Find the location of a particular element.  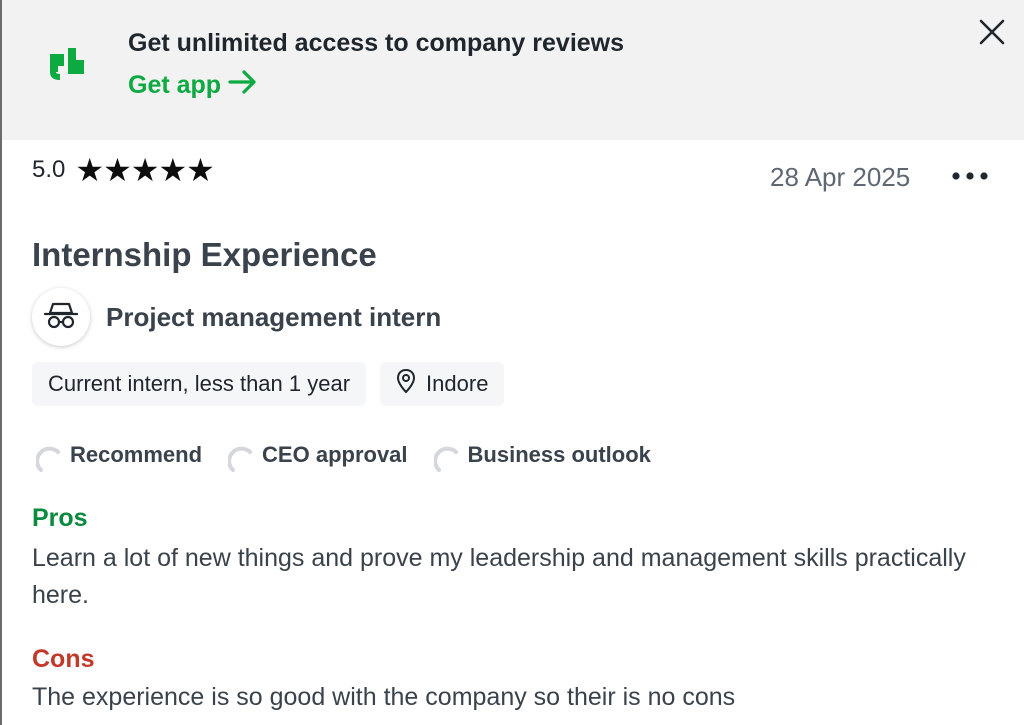

more-horizontal-icon is located at coordinates (970, 177).